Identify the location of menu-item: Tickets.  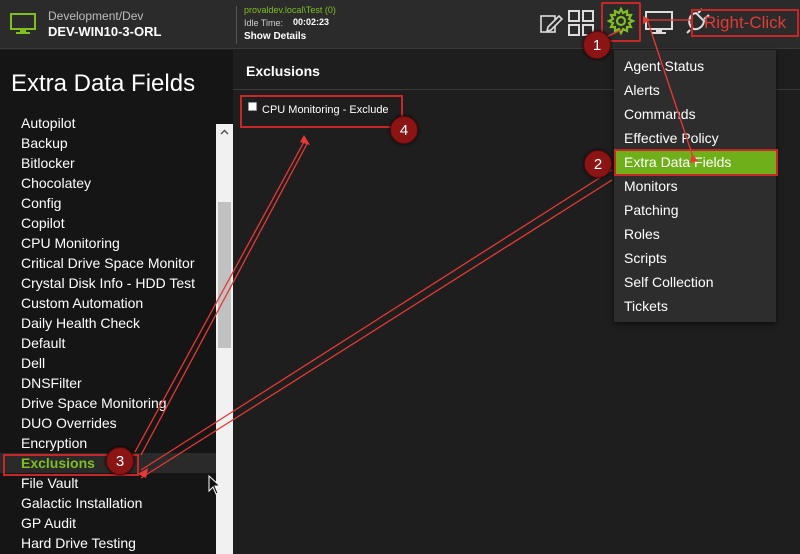
(646, 306).